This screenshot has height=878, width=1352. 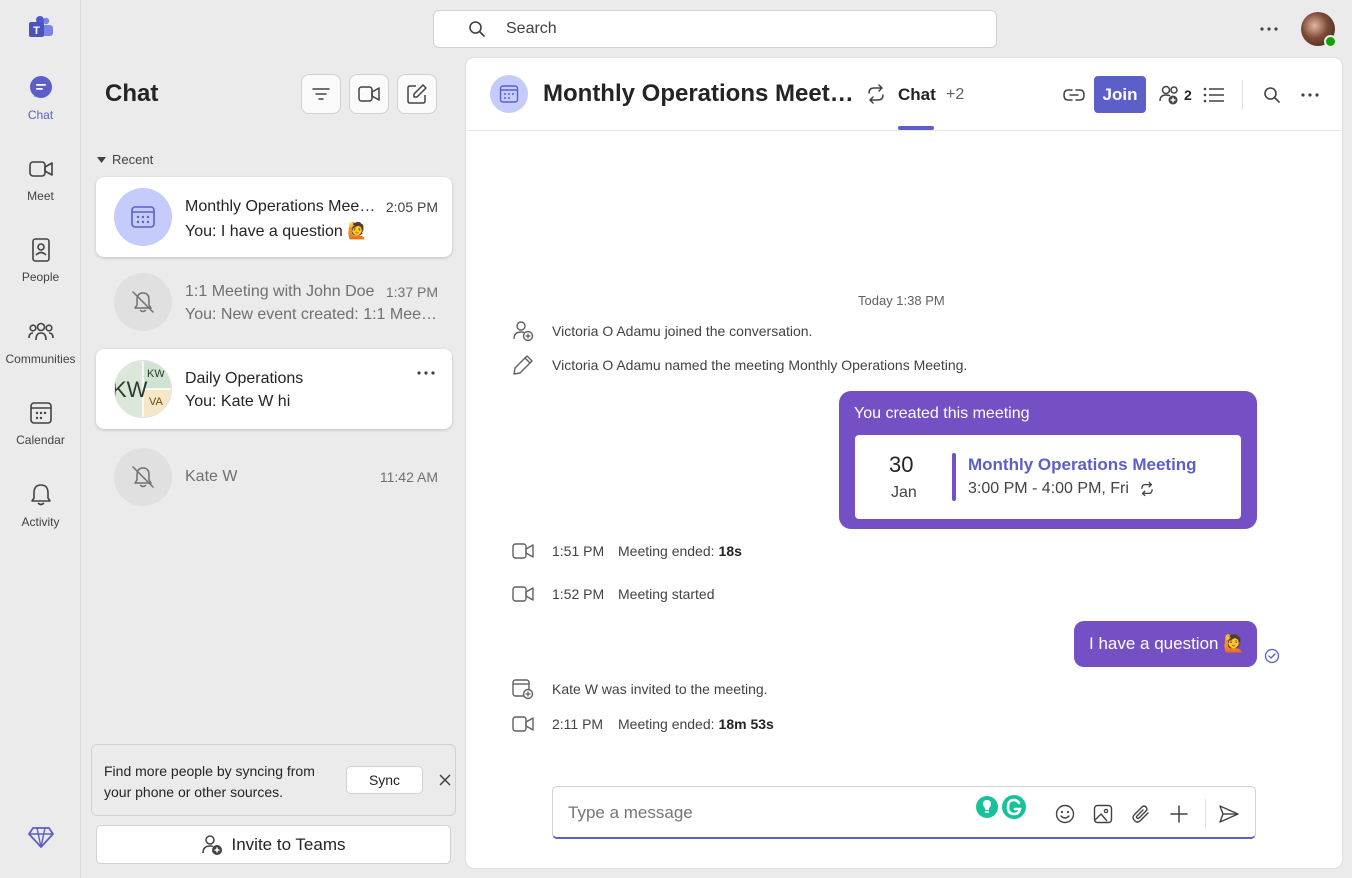 I want to click on rail-people: People, so click(x=40, y=271).